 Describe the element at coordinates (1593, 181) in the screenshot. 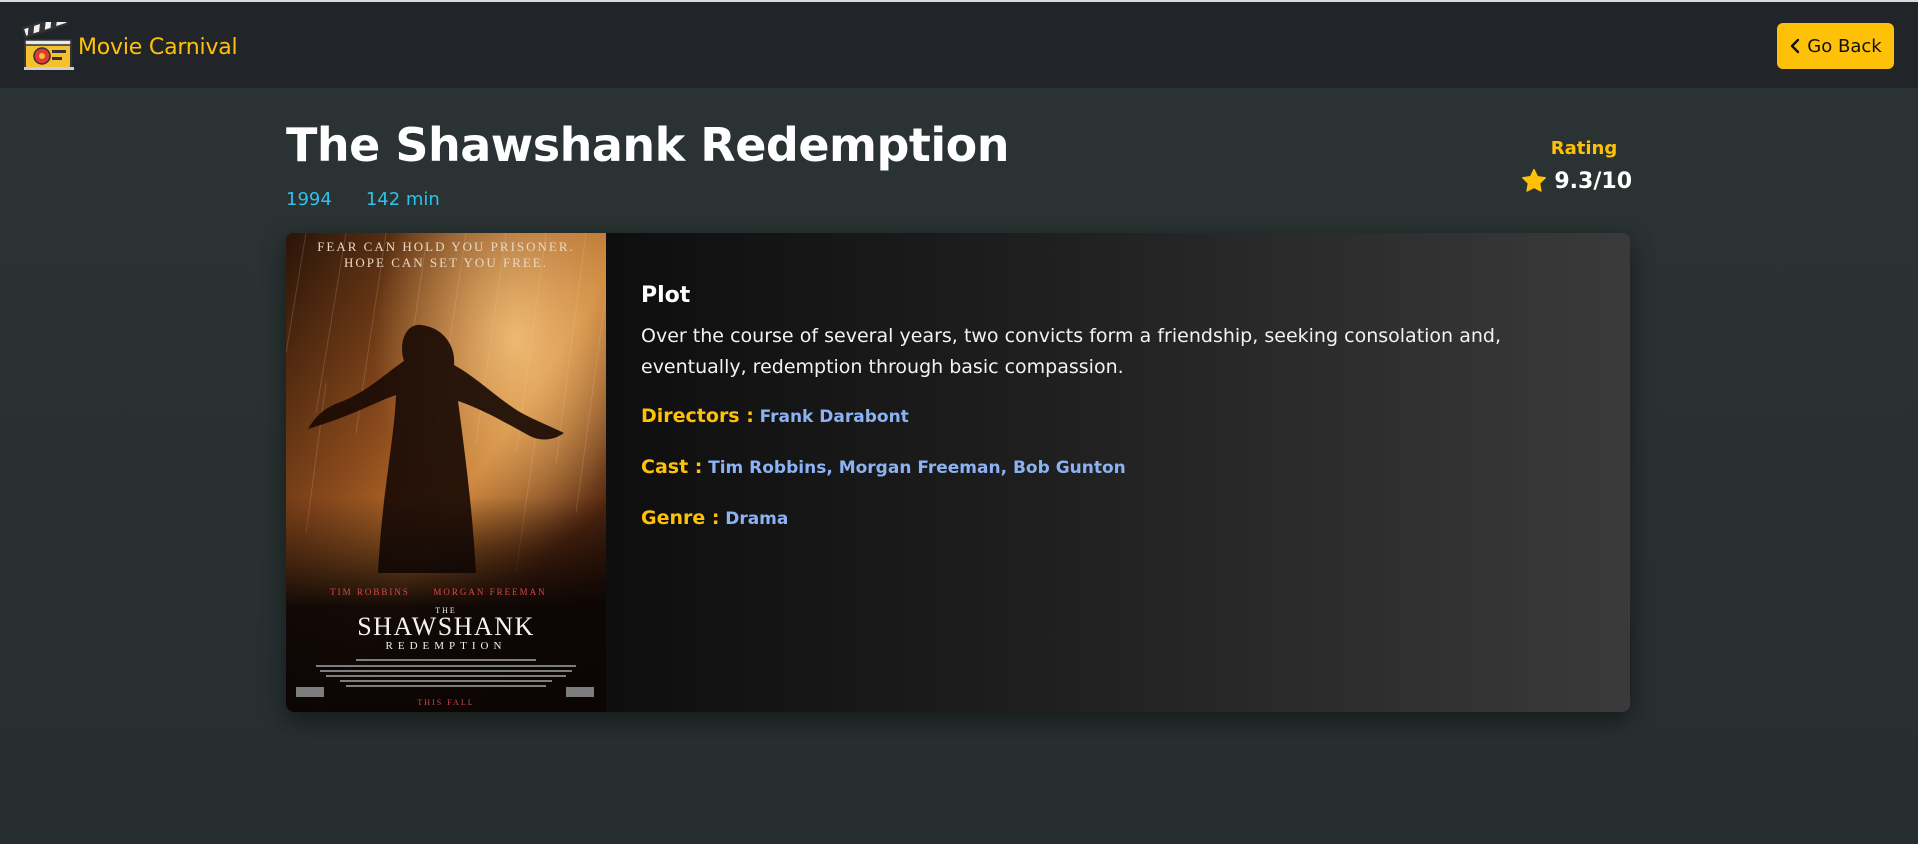

I see `rating-value: 9.3/10` at that location.